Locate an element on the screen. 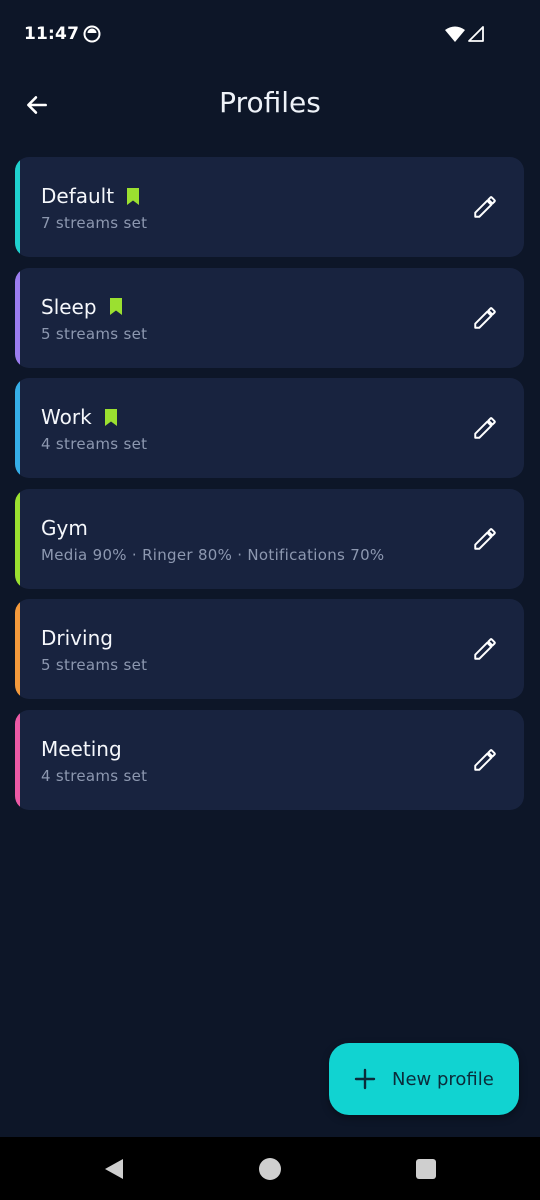 This screenshot has width=540, height=1200. profile-name-row: Driving is located at coordinates (77, 638).